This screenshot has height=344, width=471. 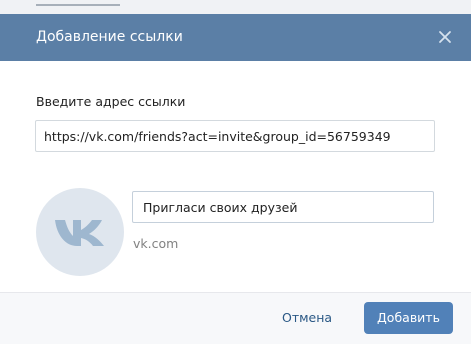 I want to click on link-domain: vk.com, so click(x=156, y=243).